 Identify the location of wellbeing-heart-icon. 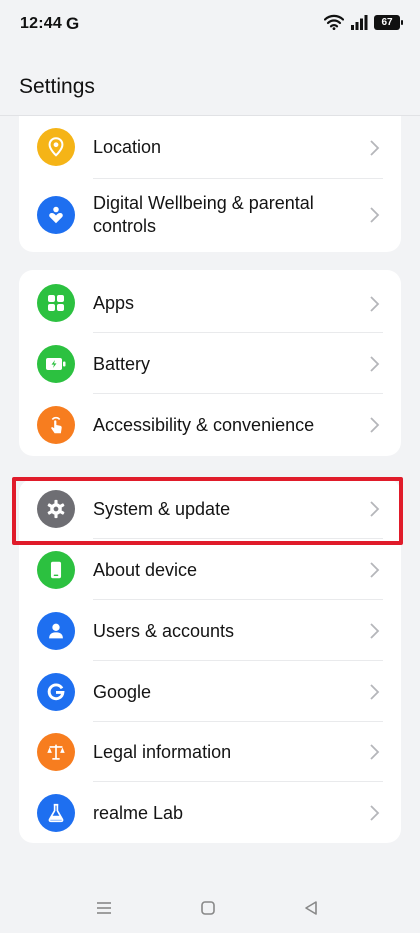
(56, 215).